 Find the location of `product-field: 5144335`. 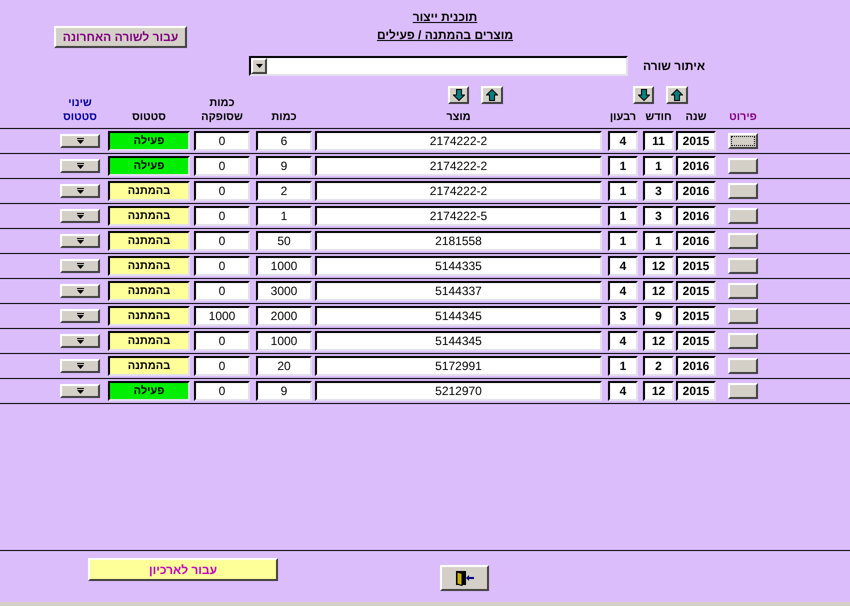

product-field: 5144335 is located at coordinates (458, 266).